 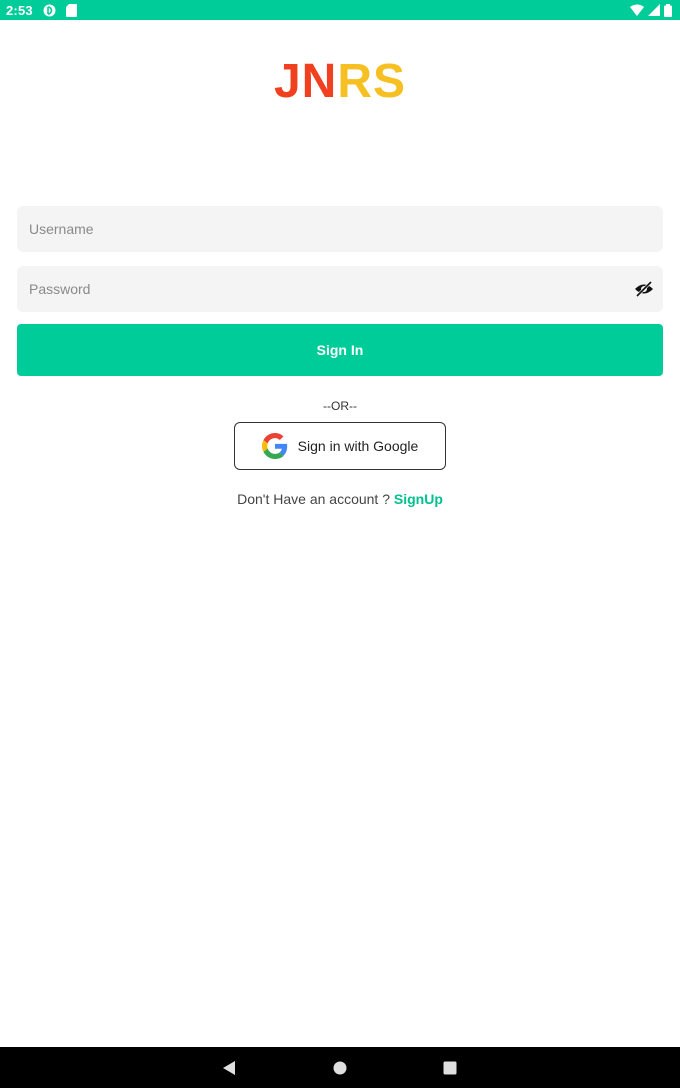 I want to click on username-input, so click(x=340, y=229).